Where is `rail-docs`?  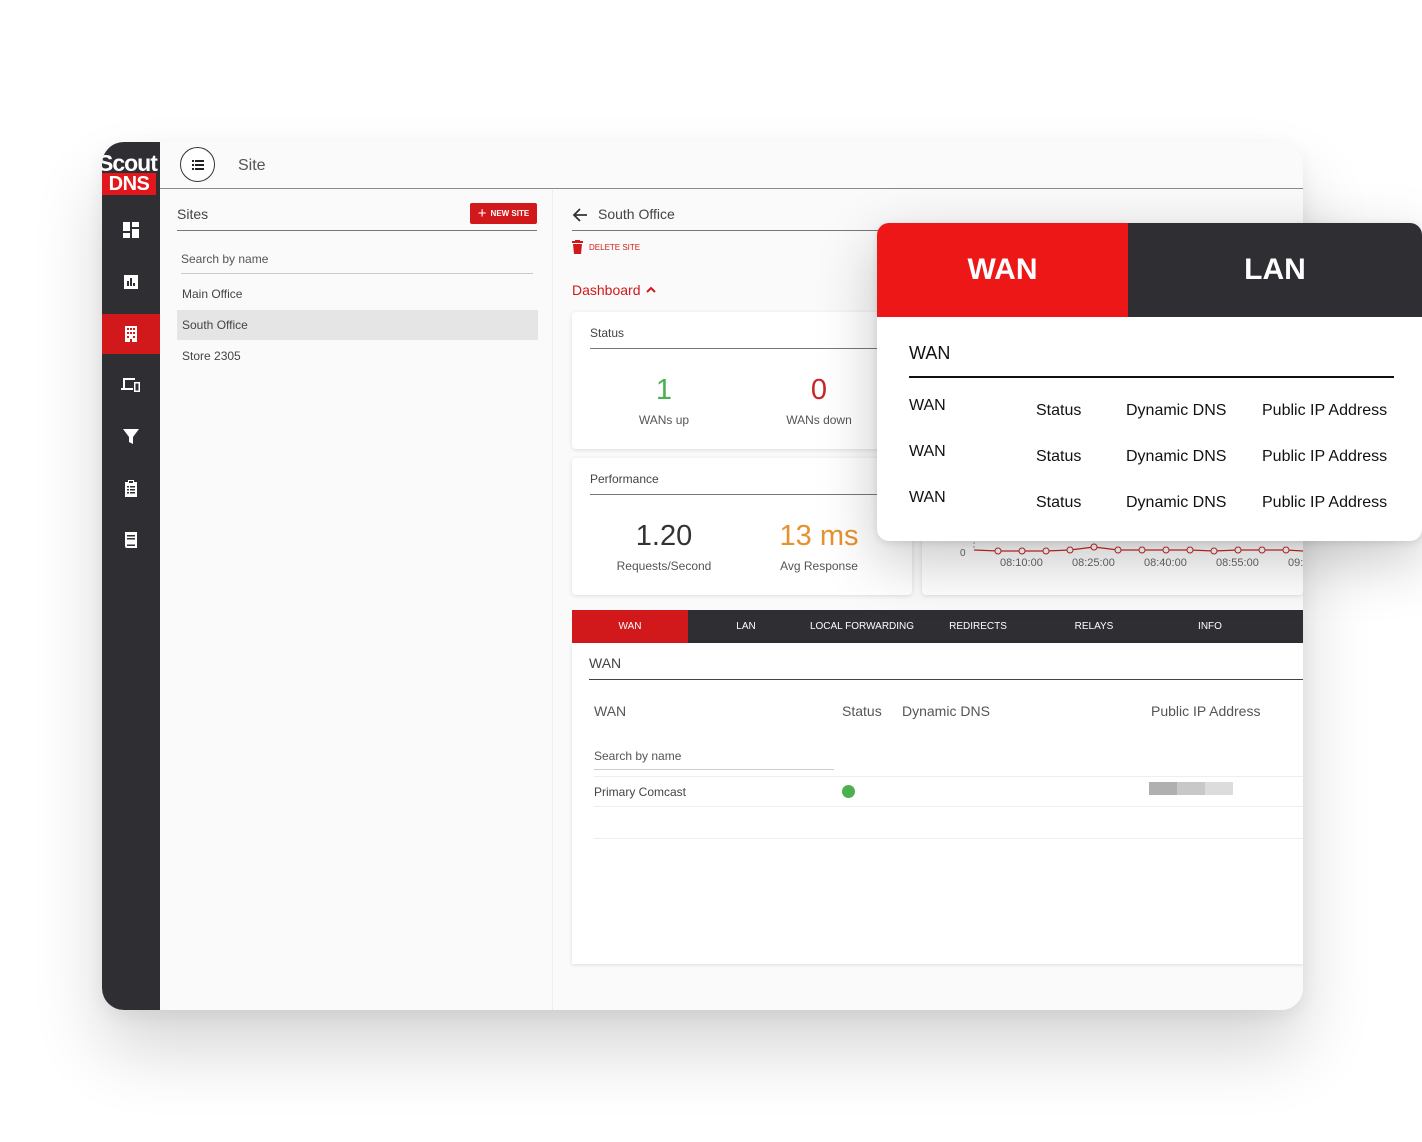 rail-docs is located at coordinates (131, 540).